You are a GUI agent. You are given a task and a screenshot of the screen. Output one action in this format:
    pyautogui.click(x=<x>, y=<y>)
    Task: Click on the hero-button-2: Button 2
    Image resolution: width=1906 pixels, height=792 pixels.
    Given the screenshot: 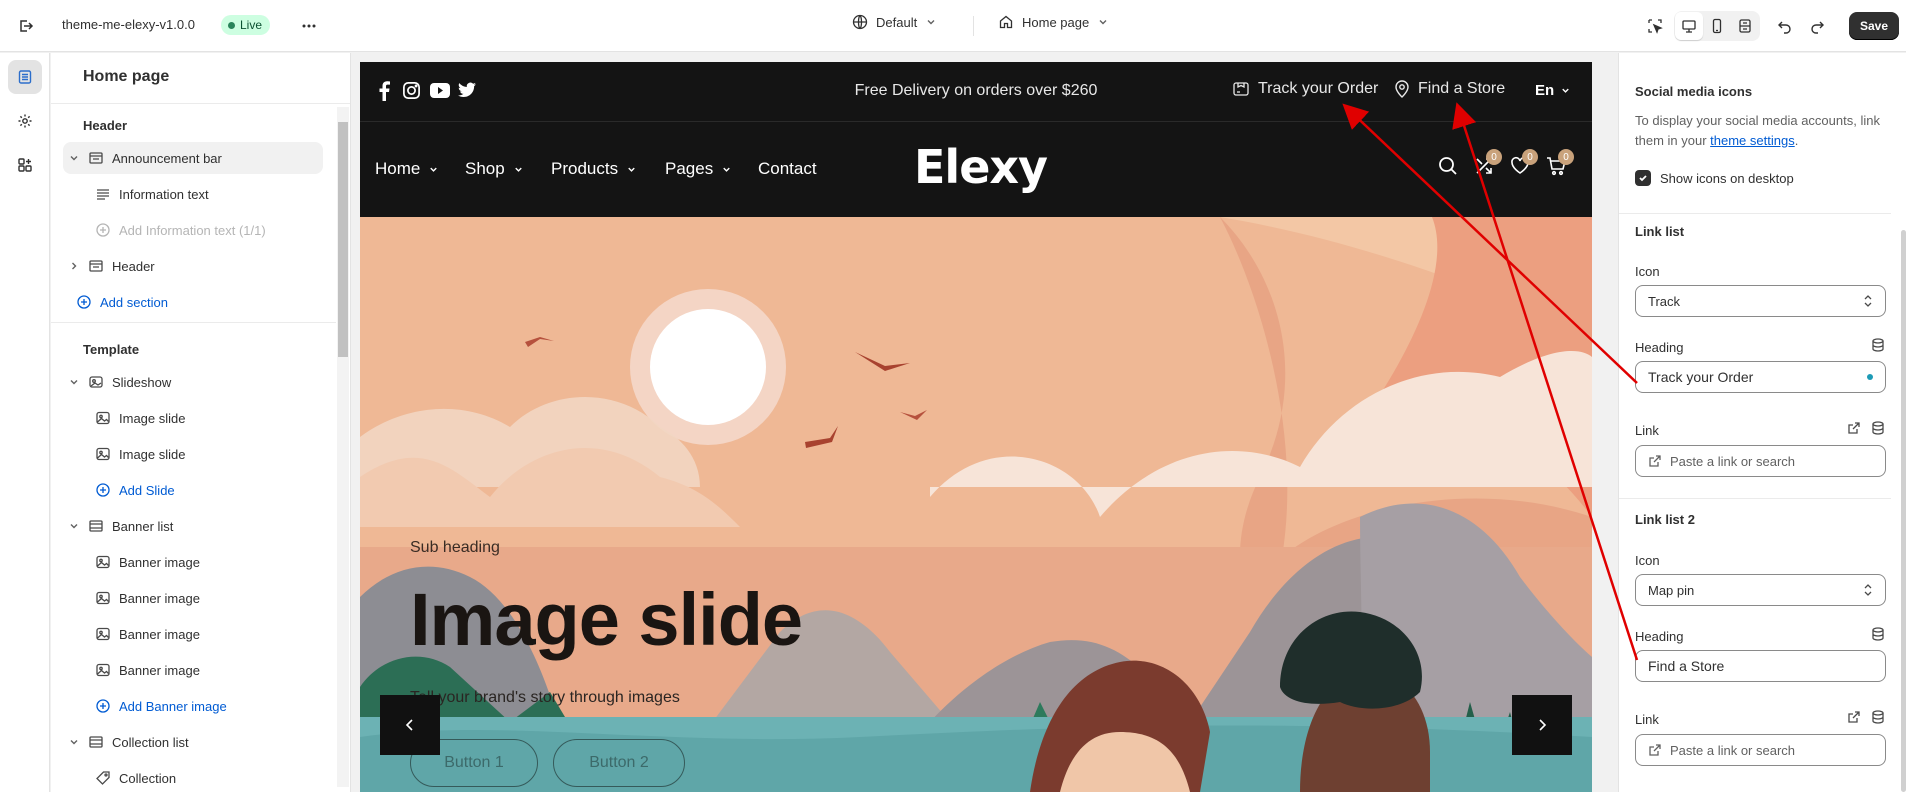 What is the action you would take?
    pyautogui.click(x=619, y=763)
    